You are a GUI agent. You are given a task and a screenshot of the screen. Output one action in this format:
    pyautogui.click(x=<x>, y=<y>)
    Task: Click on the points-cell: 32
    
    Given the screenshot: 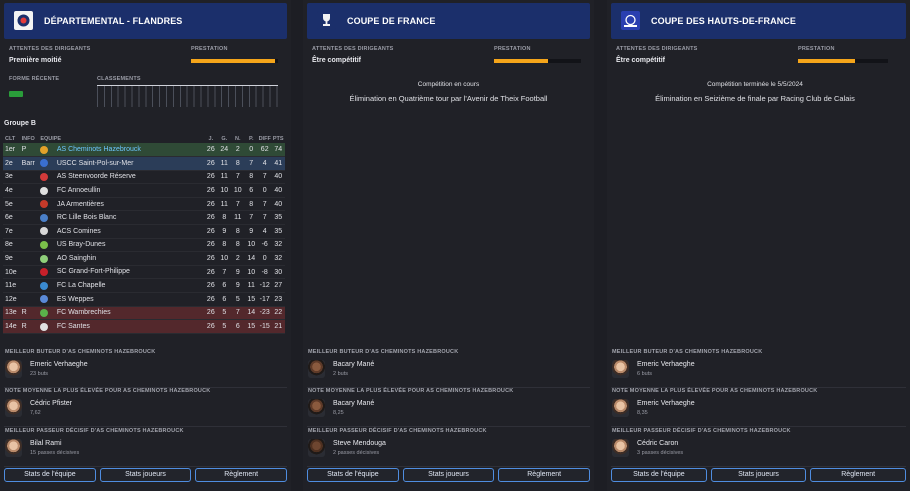 What is the action you would take?
    pyautogui.click(x=278, y=245)
    